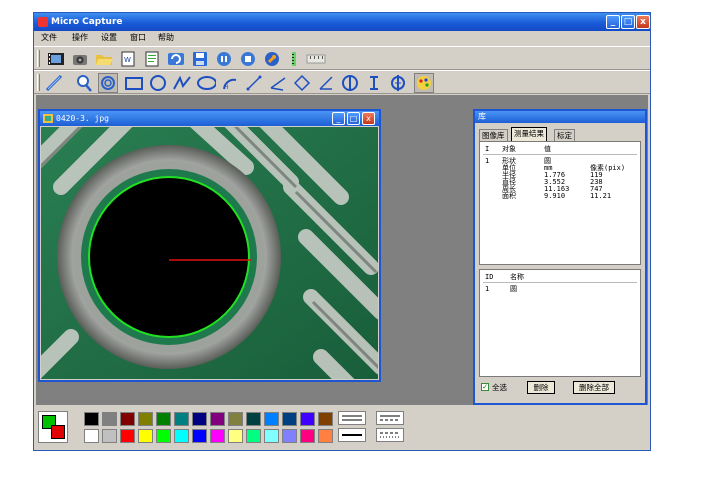  What do you see at coordinates (353, 118) in the screenshot?
I see `image-maximize-button: □` at bounding box center [353, 118].